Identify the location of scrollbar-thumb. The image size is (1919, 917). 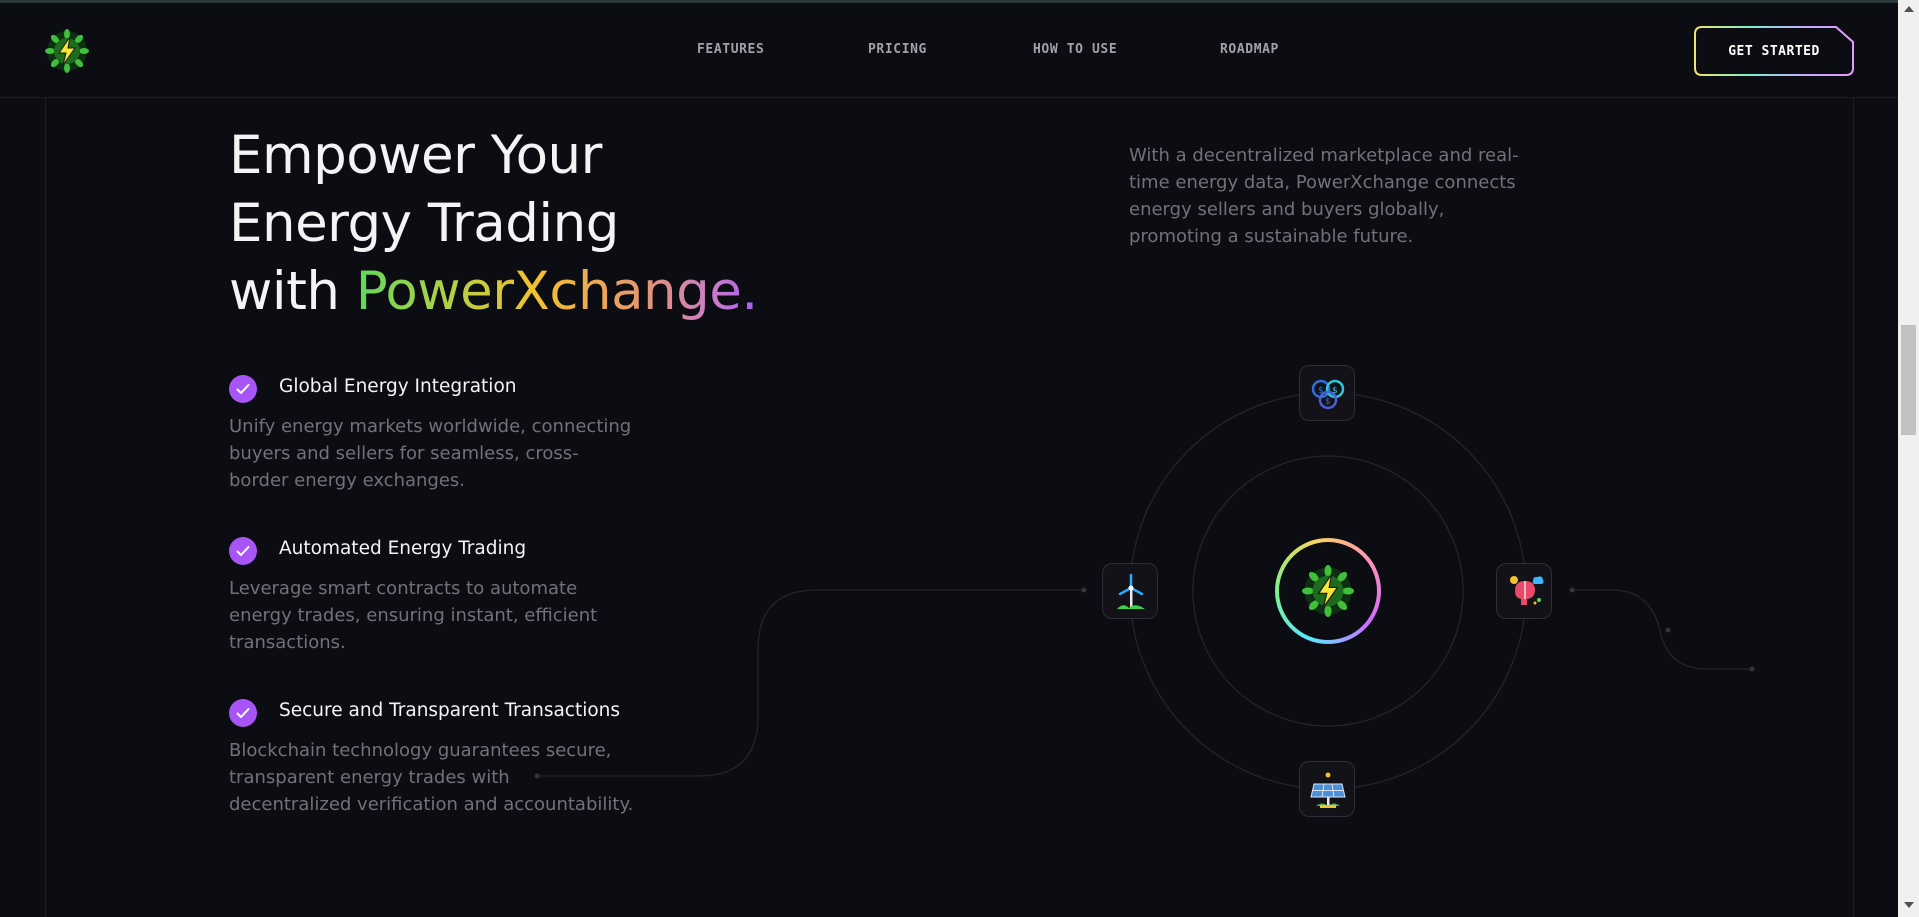
(1908, 380).